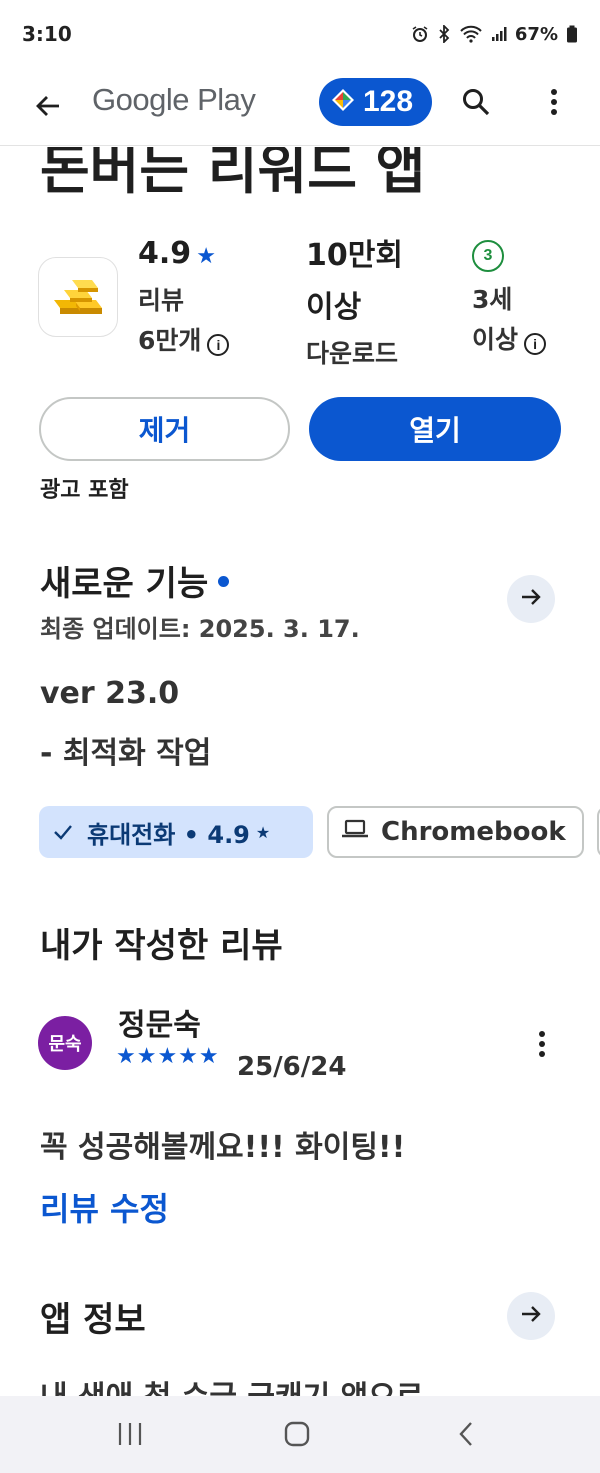 The width and height of the screenshot is (600, 1473). Describe the element at coordinates (542, 1044) in the screenshot. I see `review-more-vert-icon` at that location.